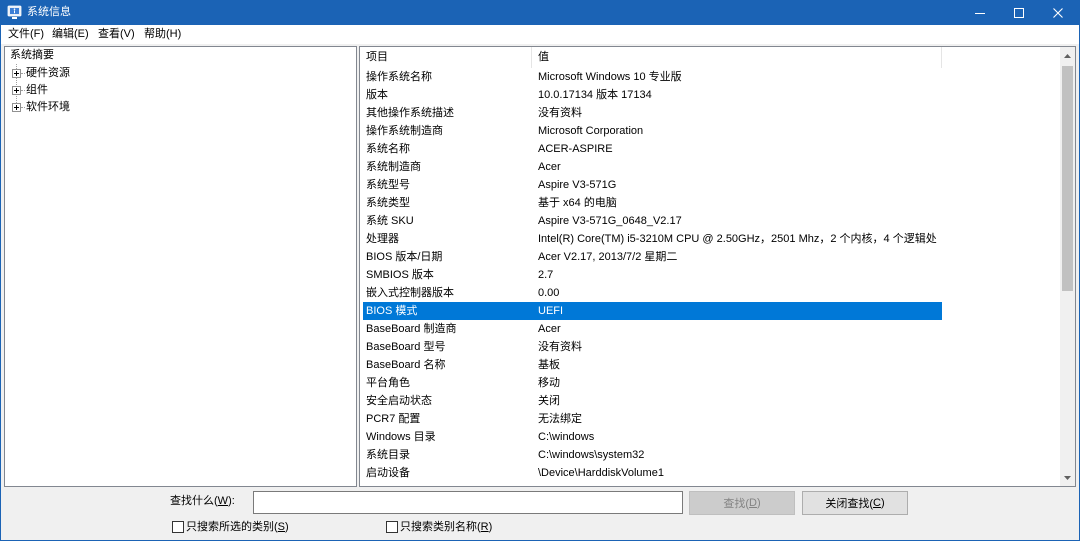 The width and height of the screenshot is (1080, 541). Describe the element at coordinates (231, 501) in the screenshot. I see `find-what-label-suffix: ):` at that location.